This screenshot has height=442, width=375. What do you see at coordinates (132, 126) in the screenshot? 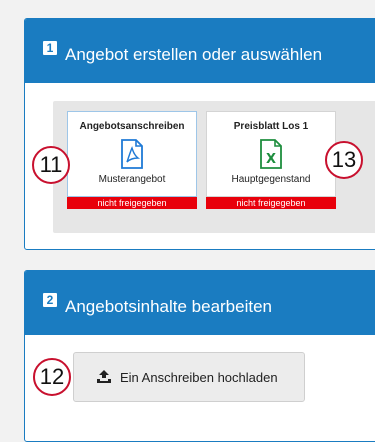
I see `document-title: Angebotsanschreiben` at bounding box center [132, 126].